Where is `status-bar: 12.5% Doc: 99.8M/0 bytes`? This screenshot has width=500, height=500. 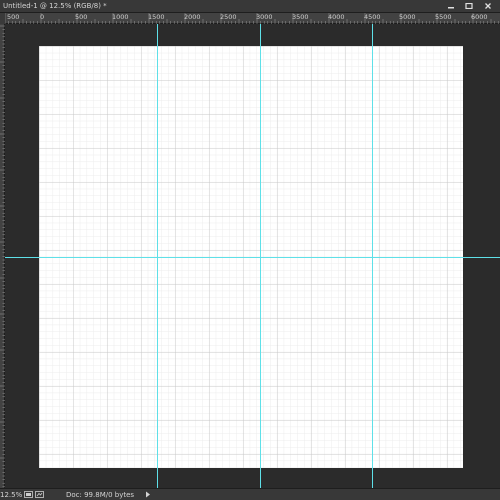 status-bar: 12.5% Doc: 99.8M/0 bytes is located at coordinates (250, 494).